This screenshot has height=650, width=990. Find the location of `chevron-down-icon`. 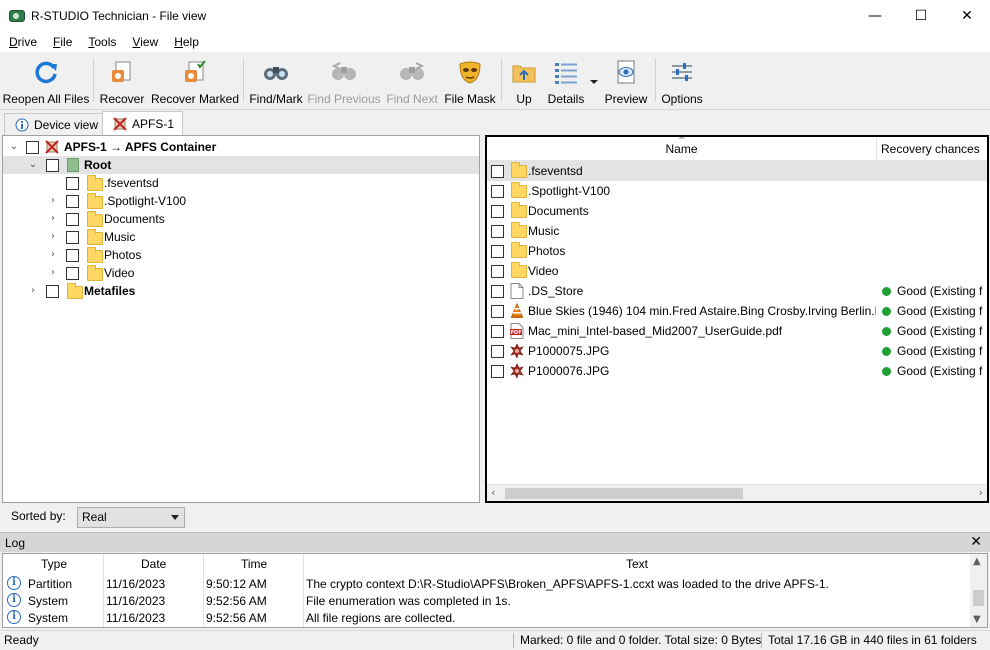

chevron-down-icon is located at coordinates (175, 517).